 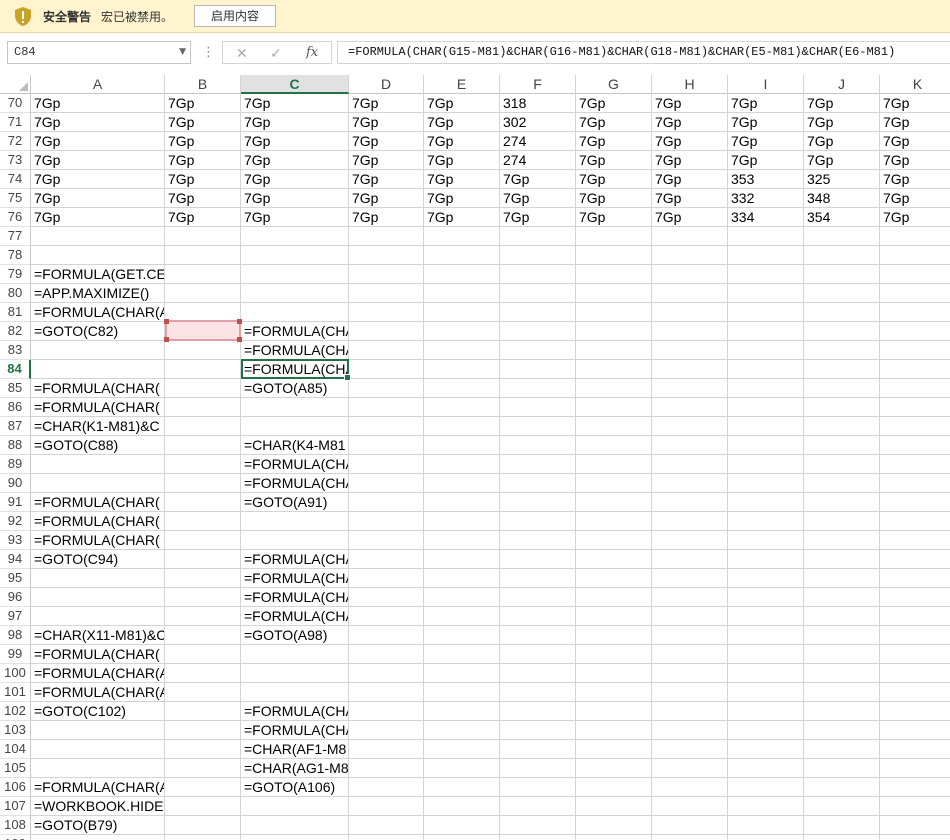 I want to click on cell-c86, so click(x=295, y=407).